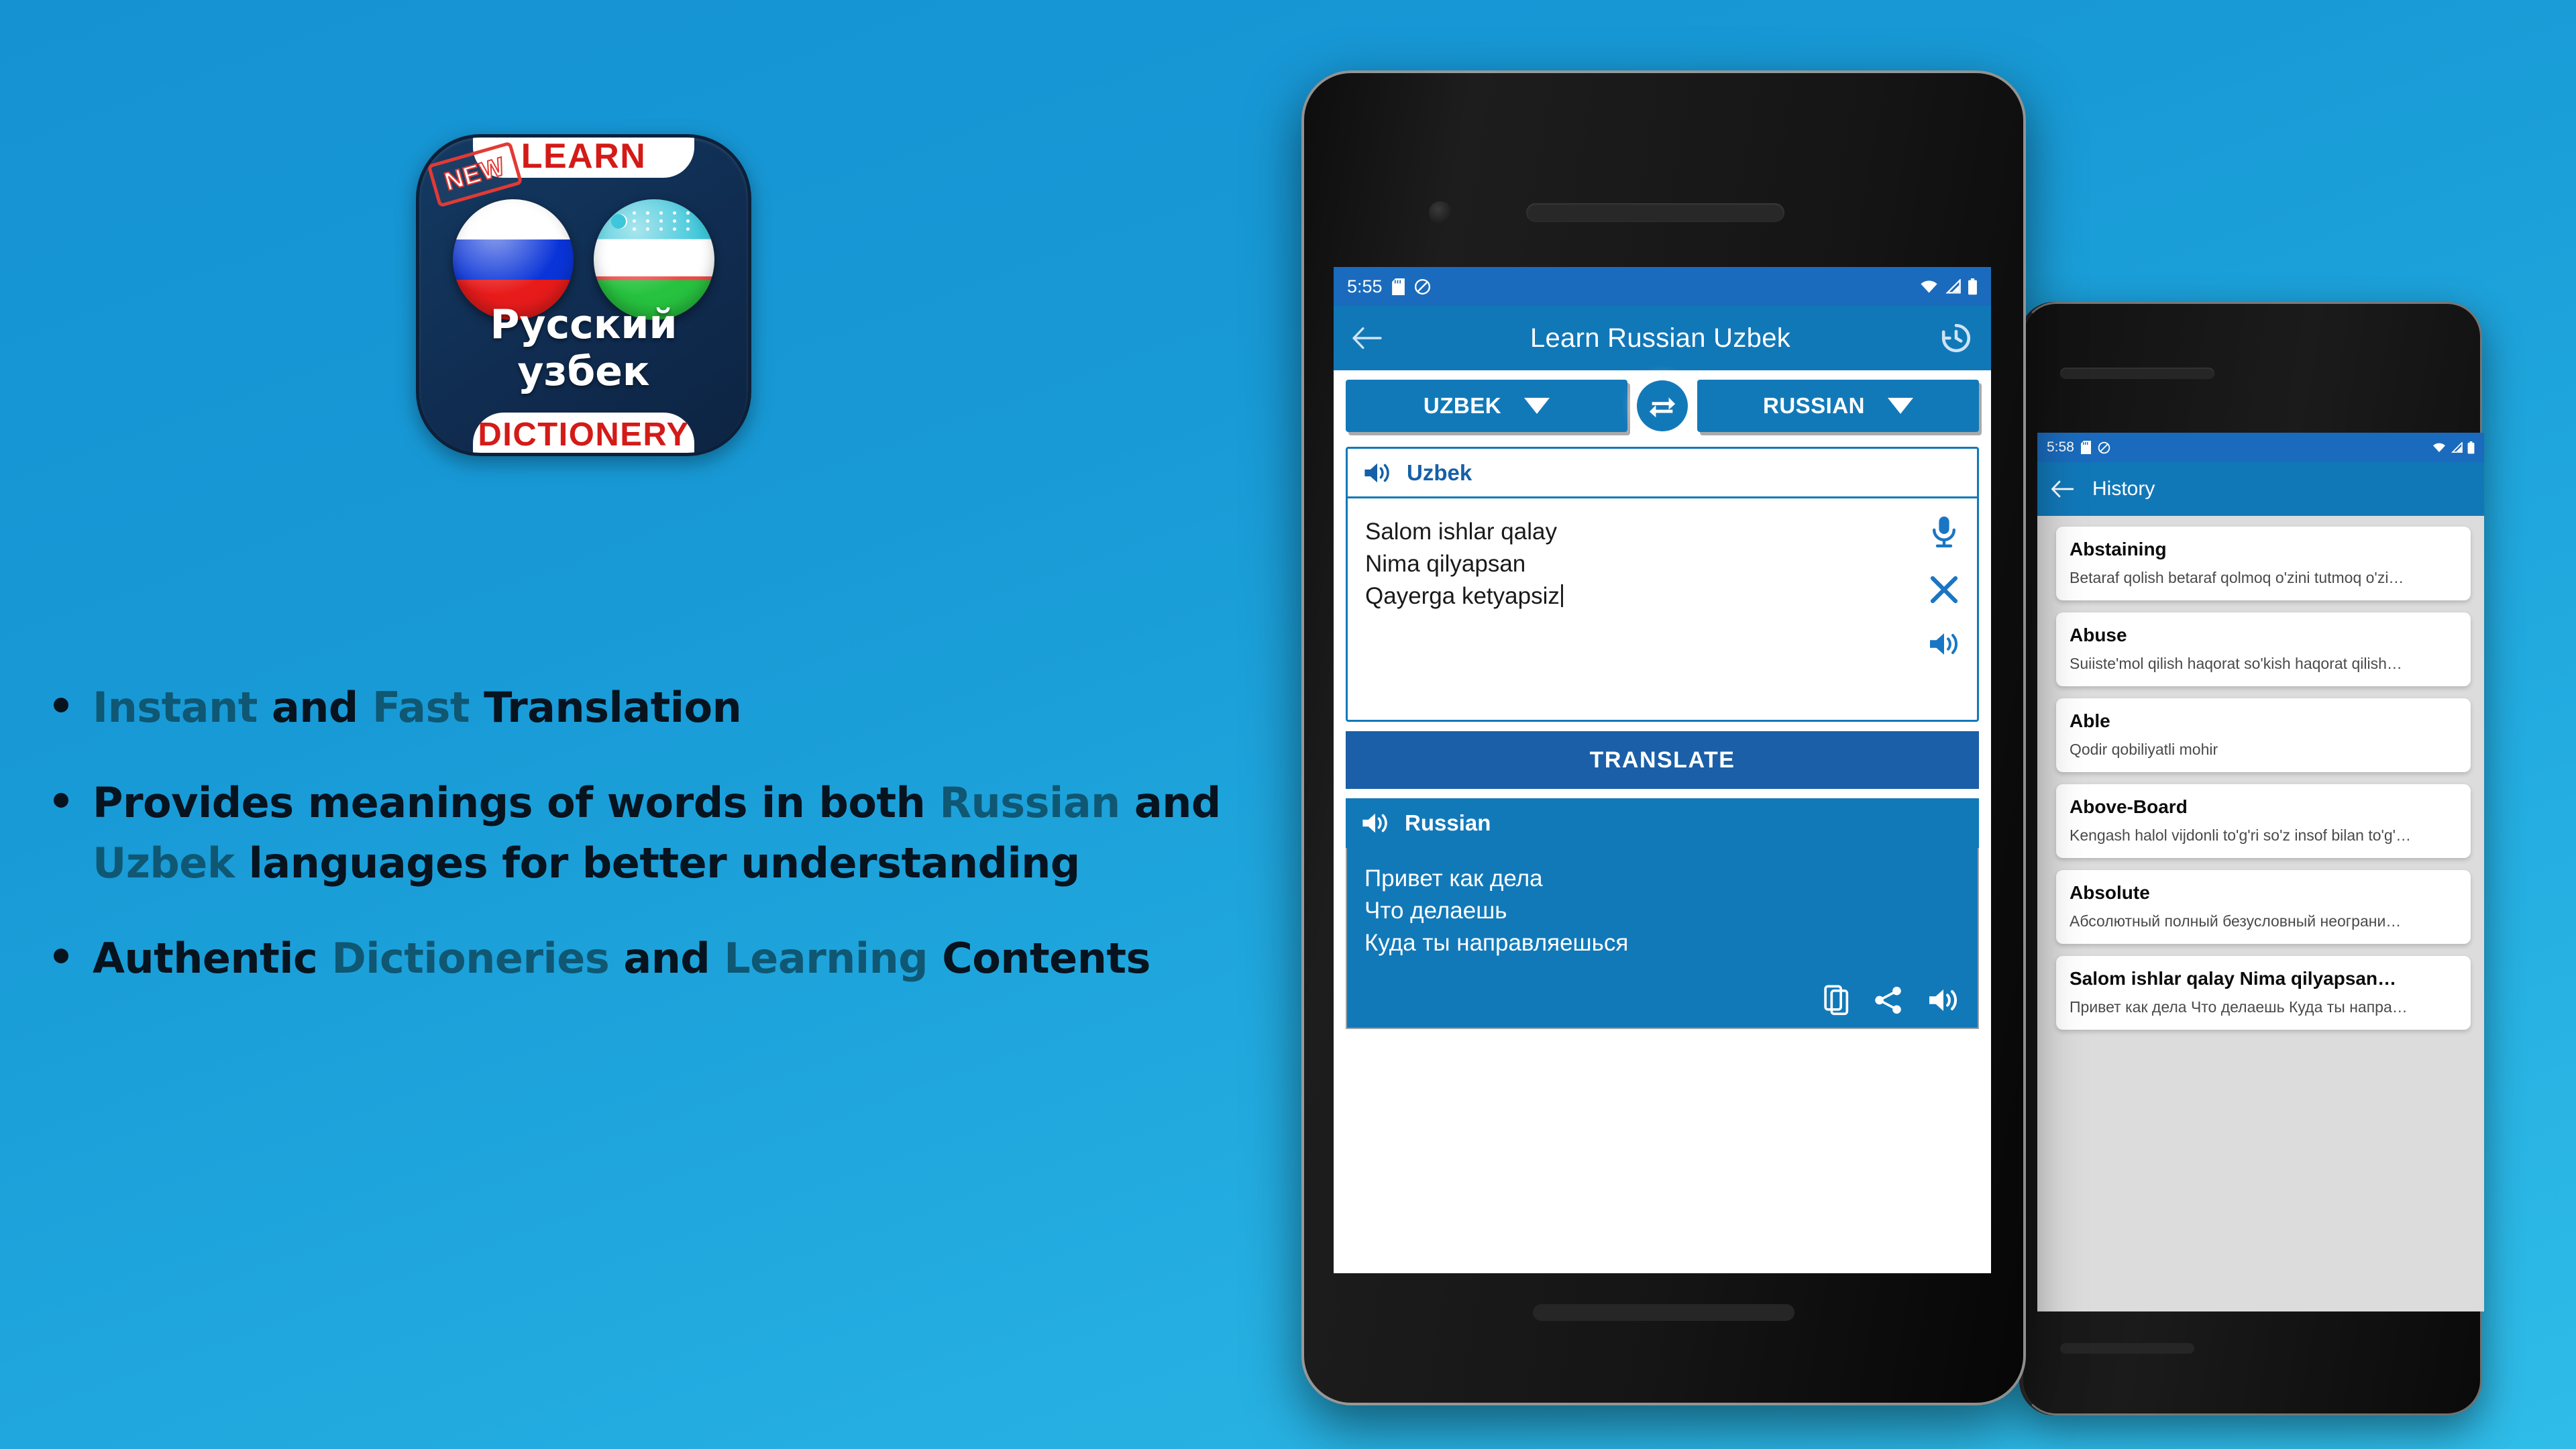  Describe the element at coordinates (1888, 1000) in the screenshot. I see `share-icon` at that location.